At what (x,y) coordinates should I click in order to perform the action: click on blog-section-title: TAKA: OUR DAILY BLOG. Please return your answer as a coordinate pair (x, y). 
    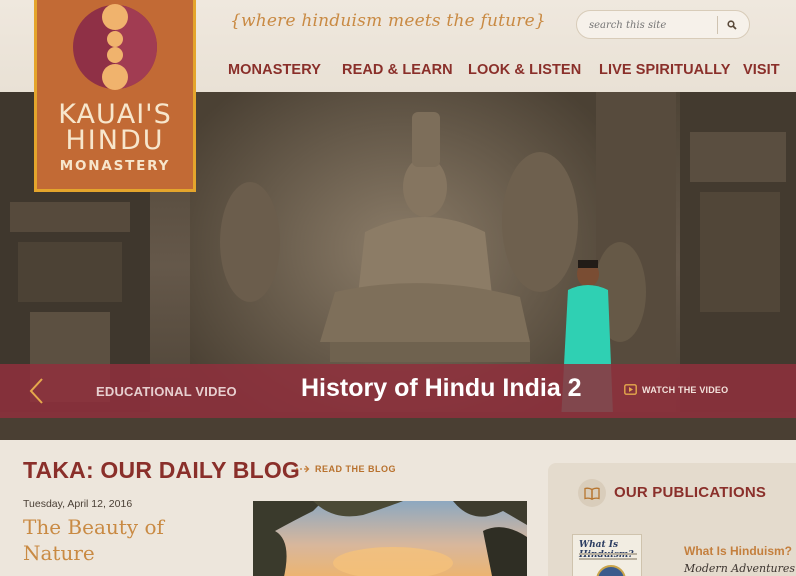
    Looking at the image, I should click on (162, 470).